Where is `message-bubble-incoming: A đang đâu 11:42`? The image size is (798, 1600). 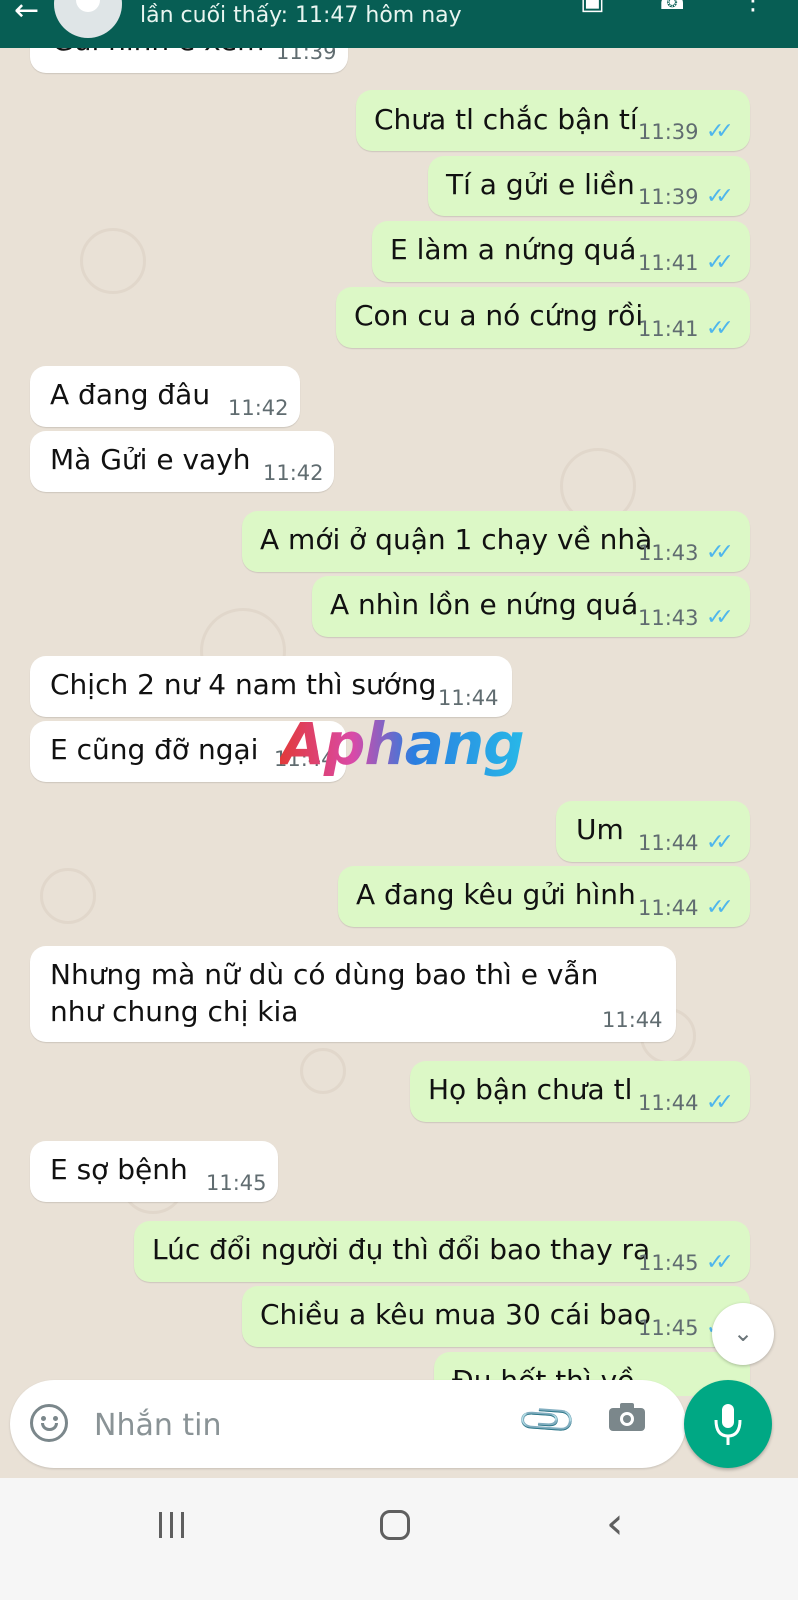
message-bubble-incoming: A đang đâu 11:42 is located at coordinates (165, 396).